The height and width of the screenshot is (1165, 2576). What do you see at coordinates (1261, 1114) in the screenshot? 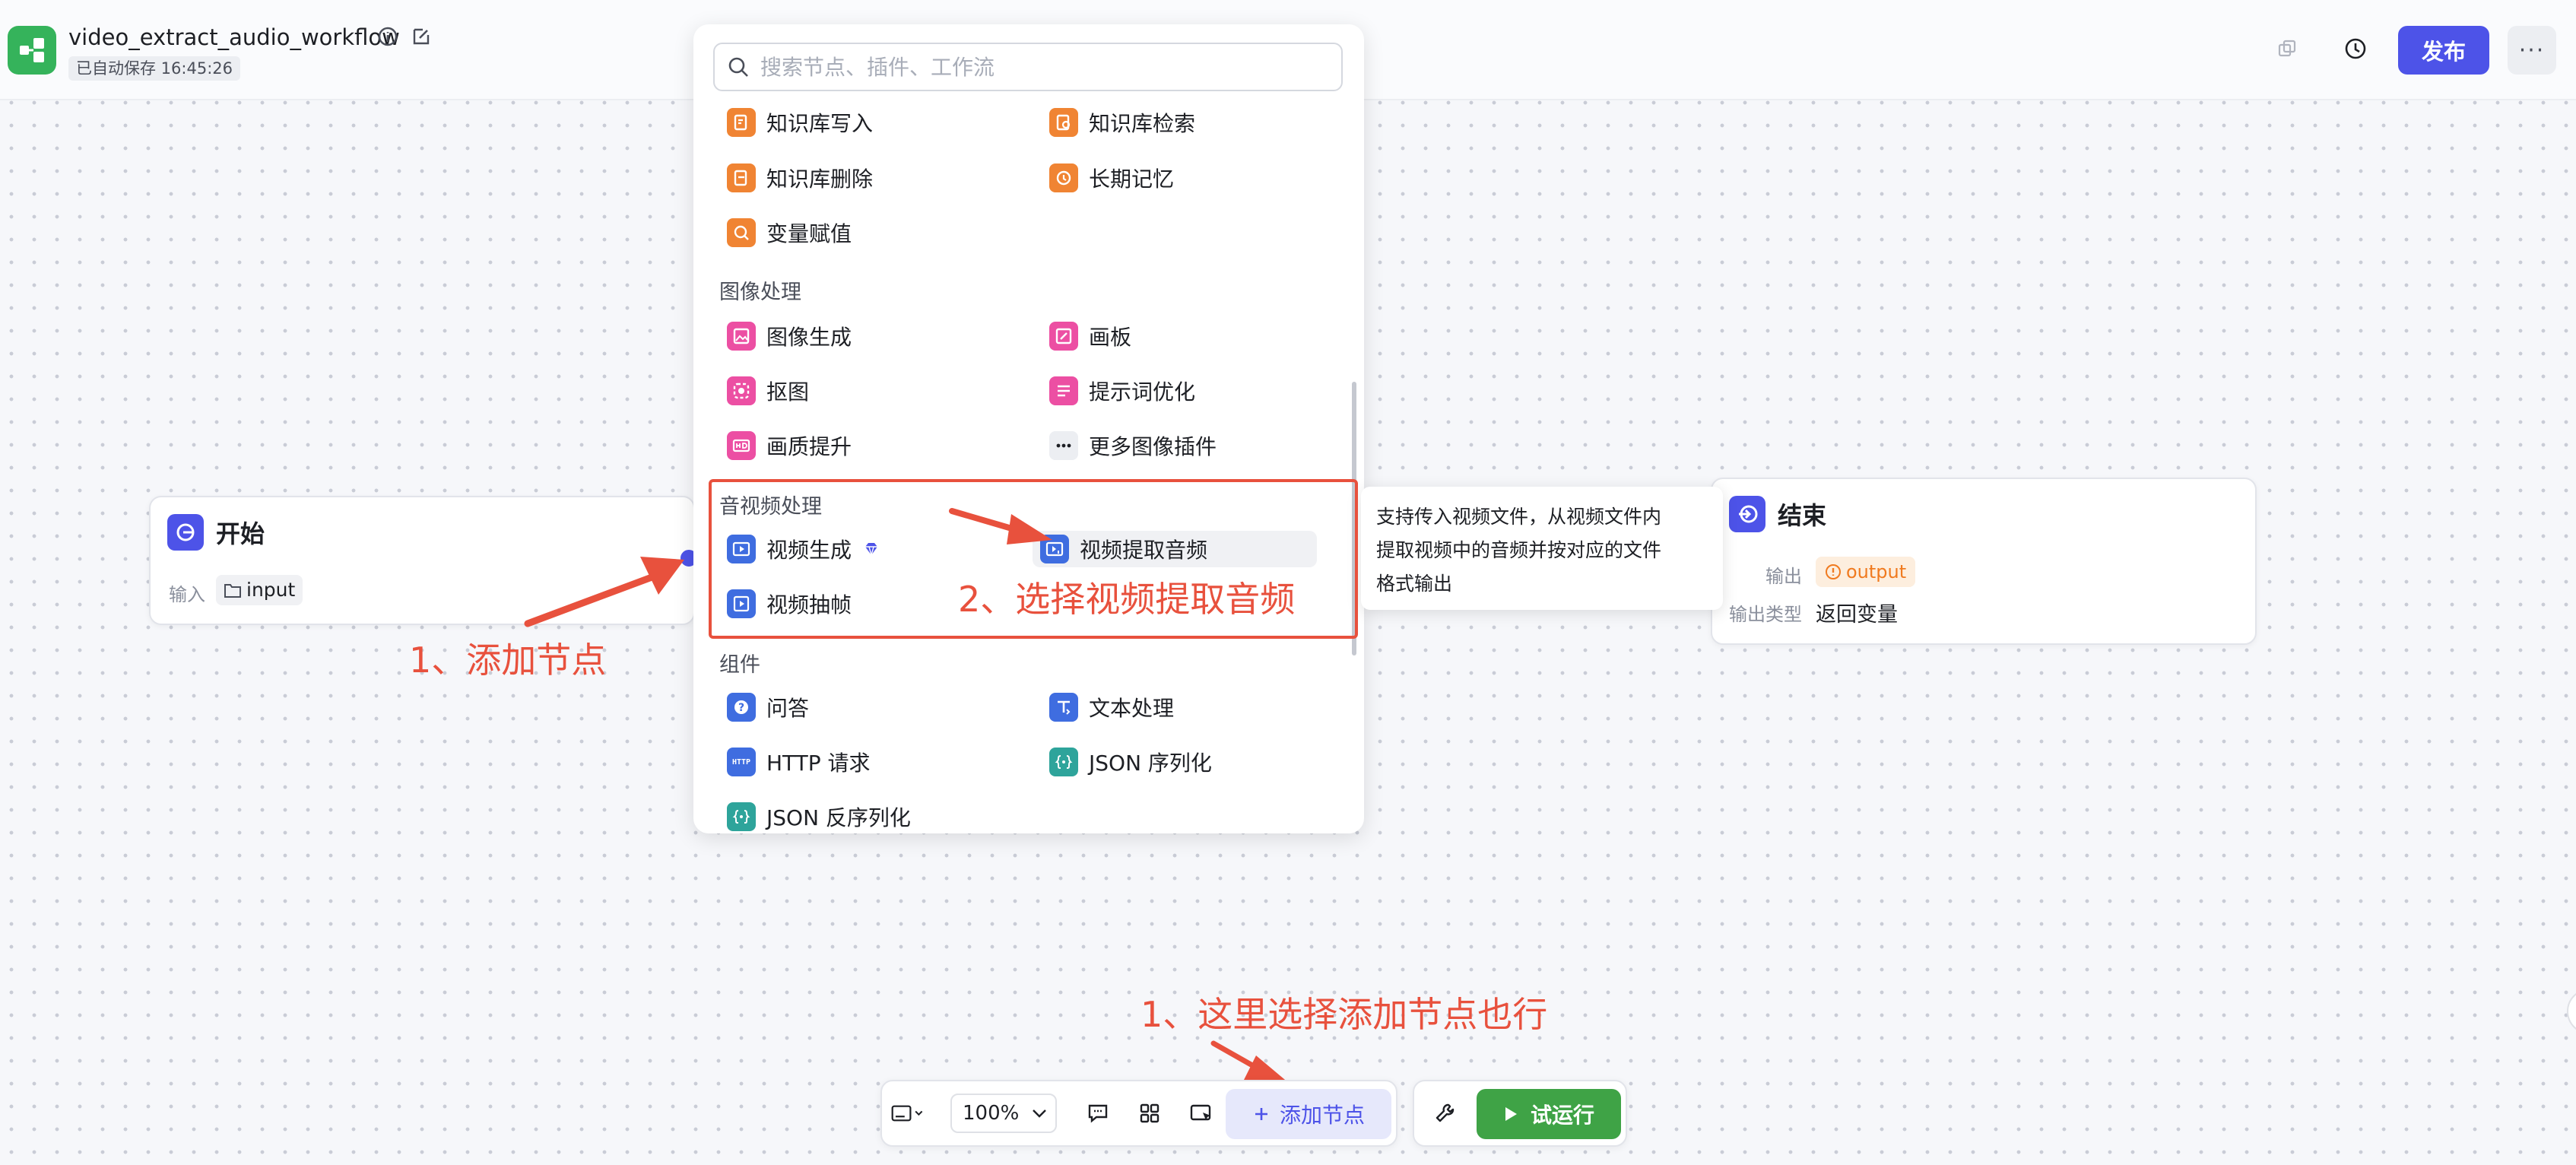
I see `plus-icon` at bounding box center [1261, 1114].